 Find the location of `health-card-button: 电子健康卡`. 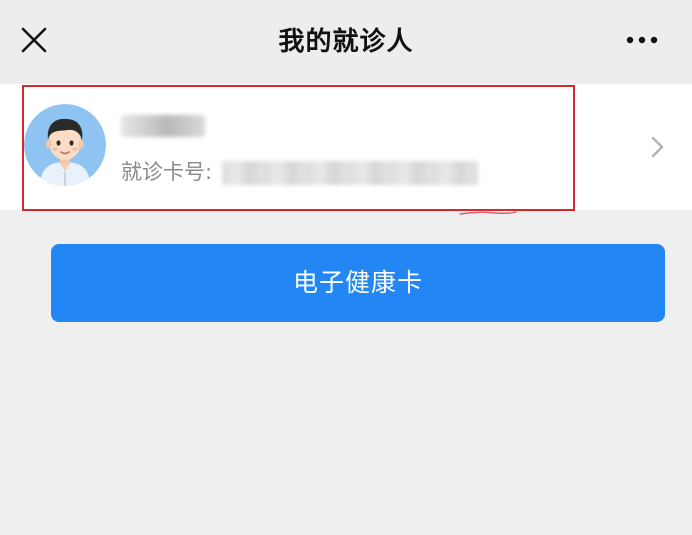

health-card-button: 电子健康卡 is located at coordinates (358, 283).